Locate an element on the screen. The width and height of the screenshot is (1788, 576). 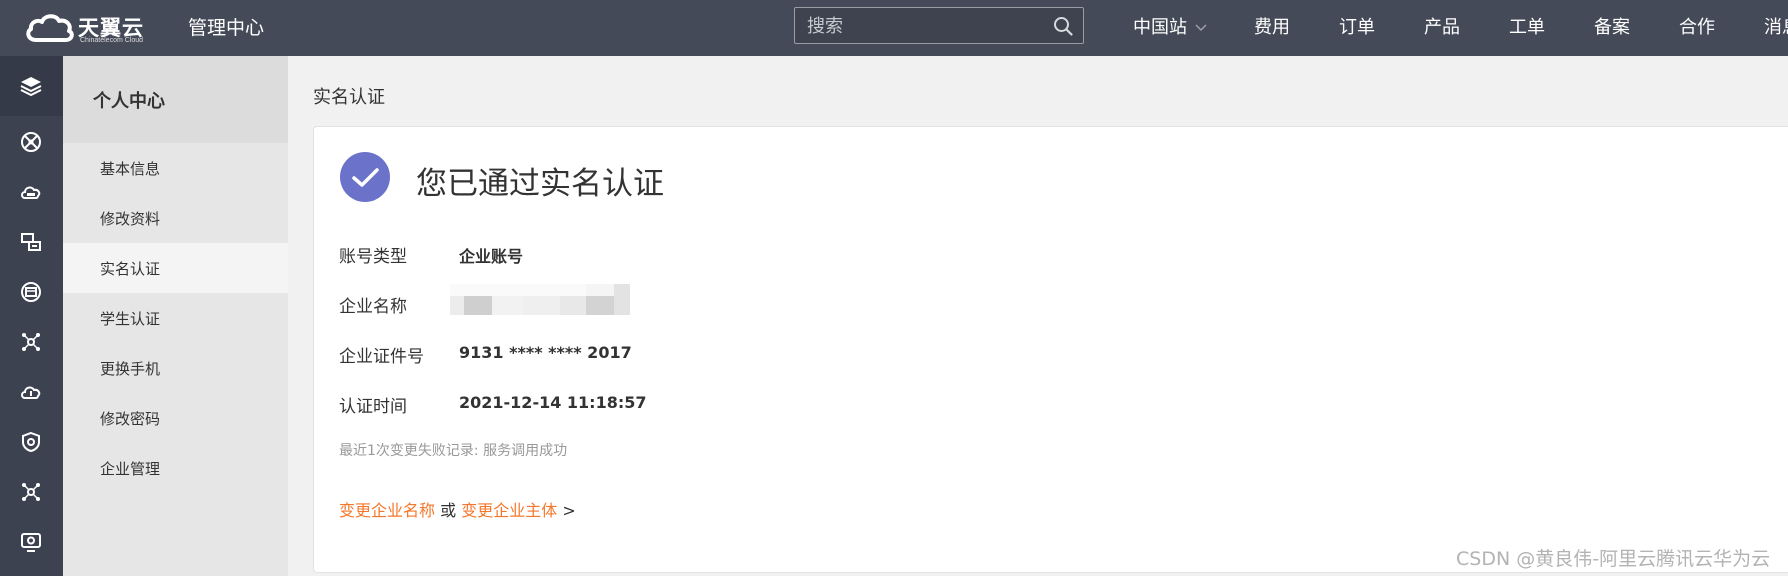
subnav-item-label: 企业管理 is located at coordinates (130, 469).